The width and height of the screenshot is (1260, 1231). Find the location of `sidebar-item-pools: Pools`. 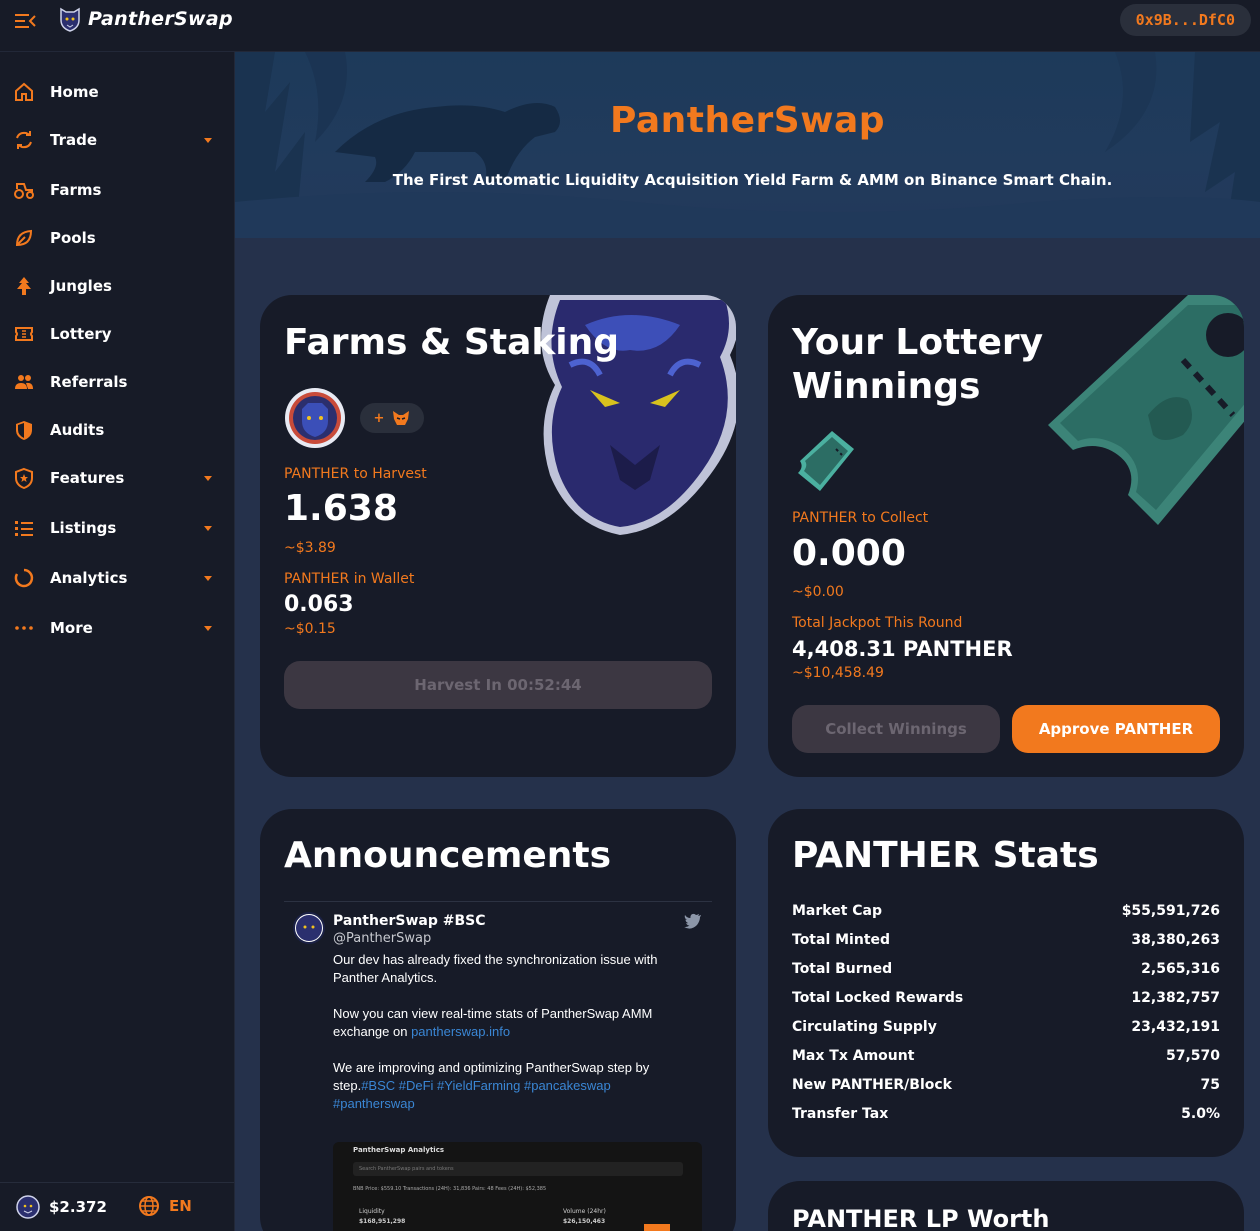

sidebar-item-pools: Pools is located at coordinates (117, 238).